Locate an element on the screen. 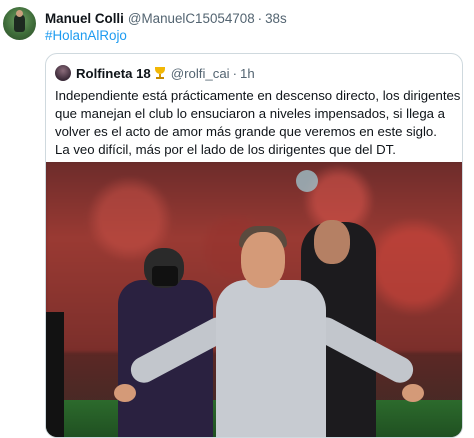 This screenshot has width=474, height=438. author-handle: @ManuelC15054708 is located at coordinates (191, 18).